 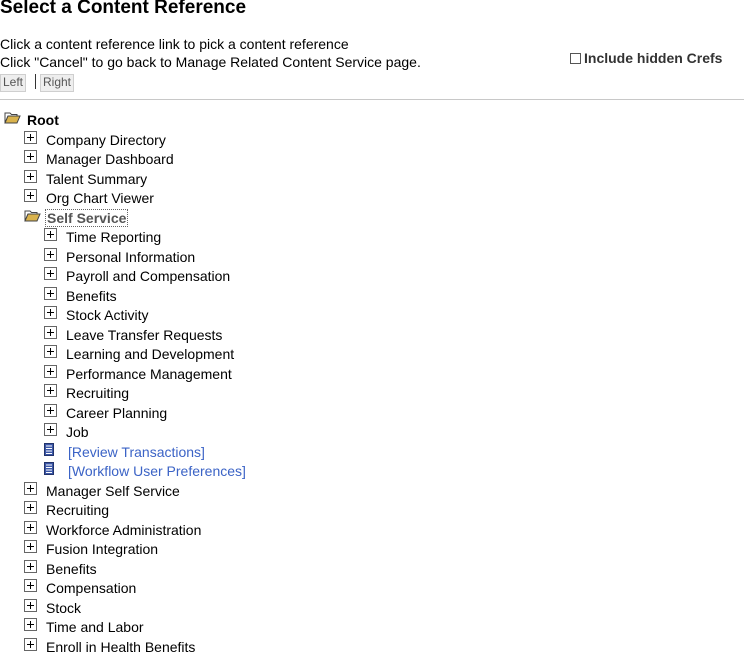 I want to click on tree-node: Time and Labor, so click(x=84, y=626).